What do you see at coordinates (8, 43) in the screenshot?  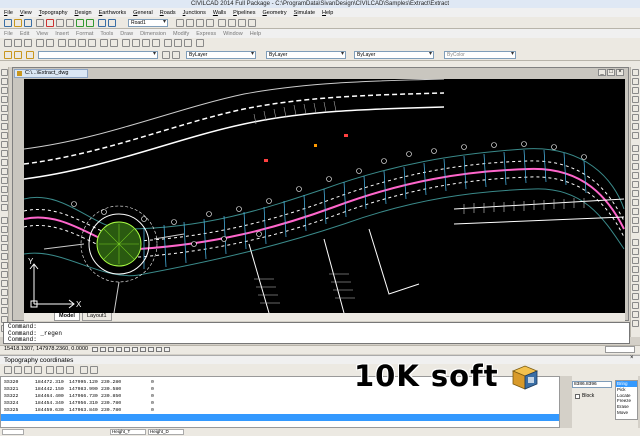 I see `cad-new-icon` at bounding box center [8, 43].